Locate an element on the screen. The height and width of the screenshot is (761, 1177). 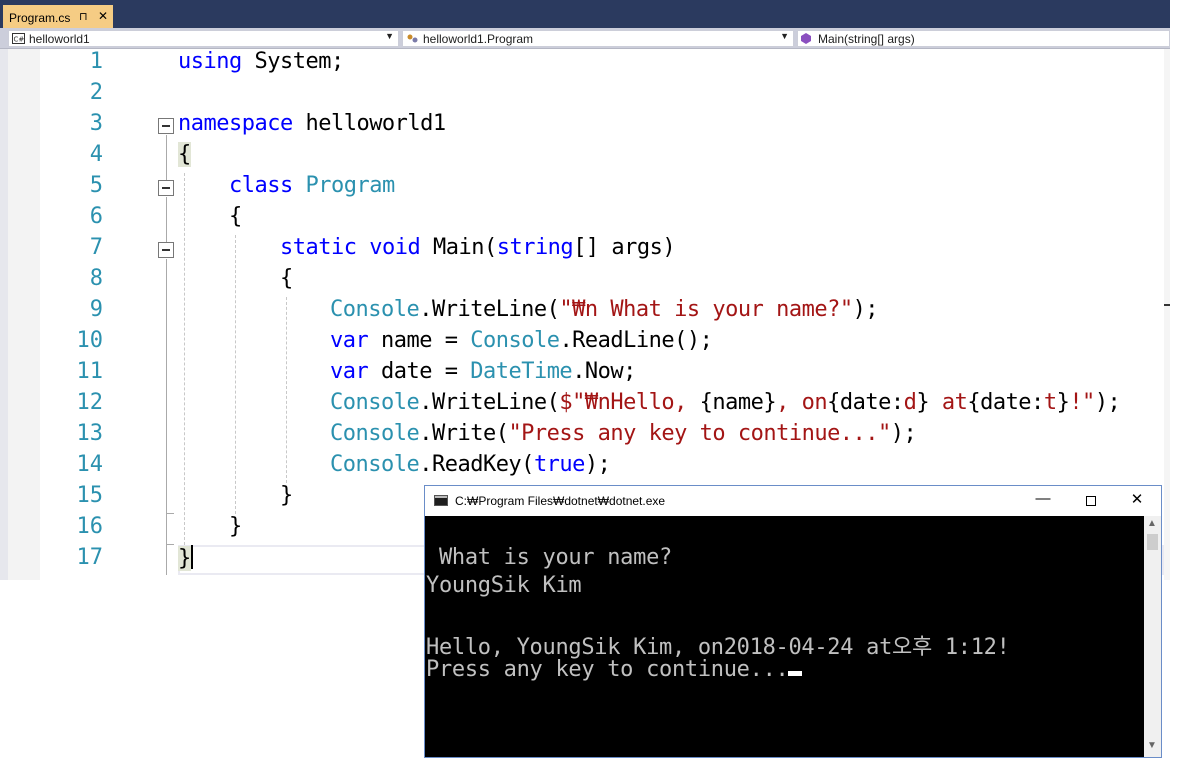
code-text: .WriteLine( is located at coordinates (489, 402).